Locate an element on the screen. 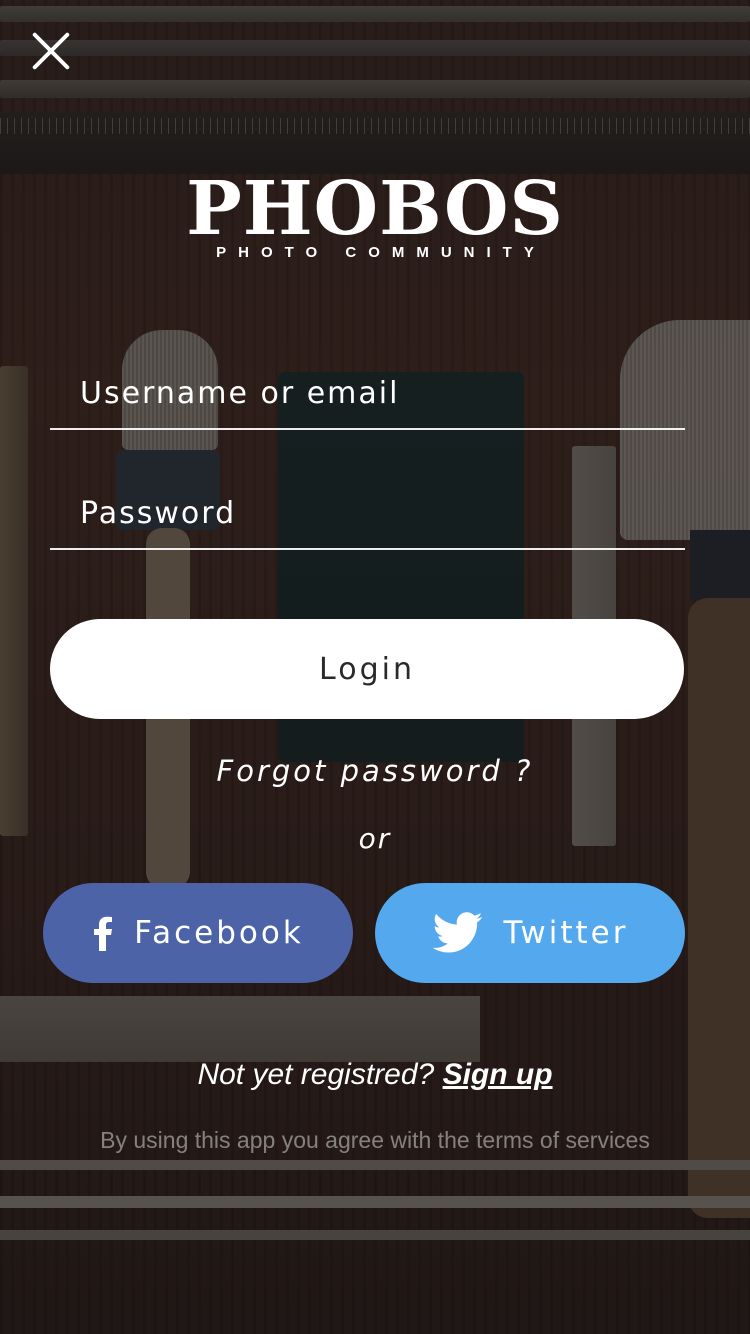  facebook-login-button: Facebook is located at coordinates (198, 933).